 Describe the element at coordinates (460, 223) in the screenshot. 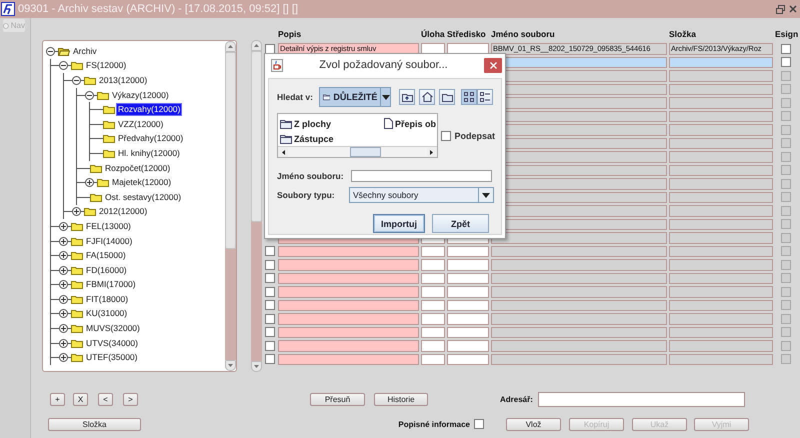

I see `back-button: Zpět` at that location.